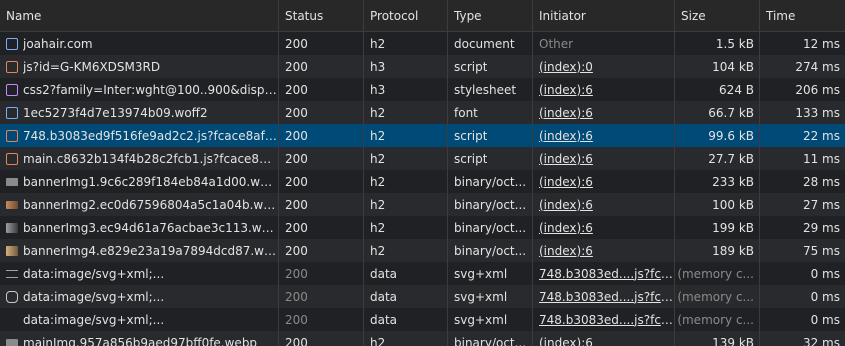 Image resolution: width=845 pixels, height=346 pixels. Describe the element at coordinates (321, 15) in the screenshot. I see `column-header-status: Status` at that location.